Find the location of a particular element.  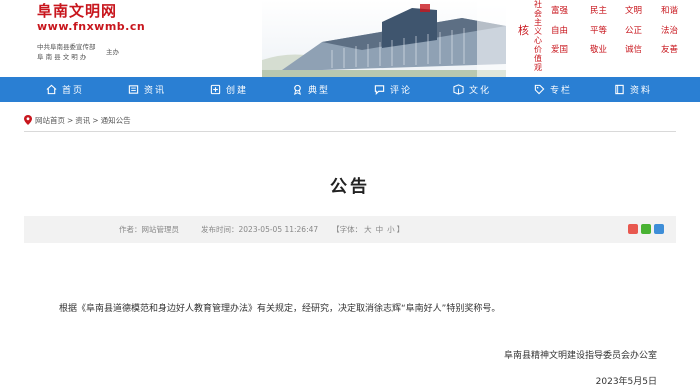

core-value-item: 民主 is located at coordinates (599, 11).